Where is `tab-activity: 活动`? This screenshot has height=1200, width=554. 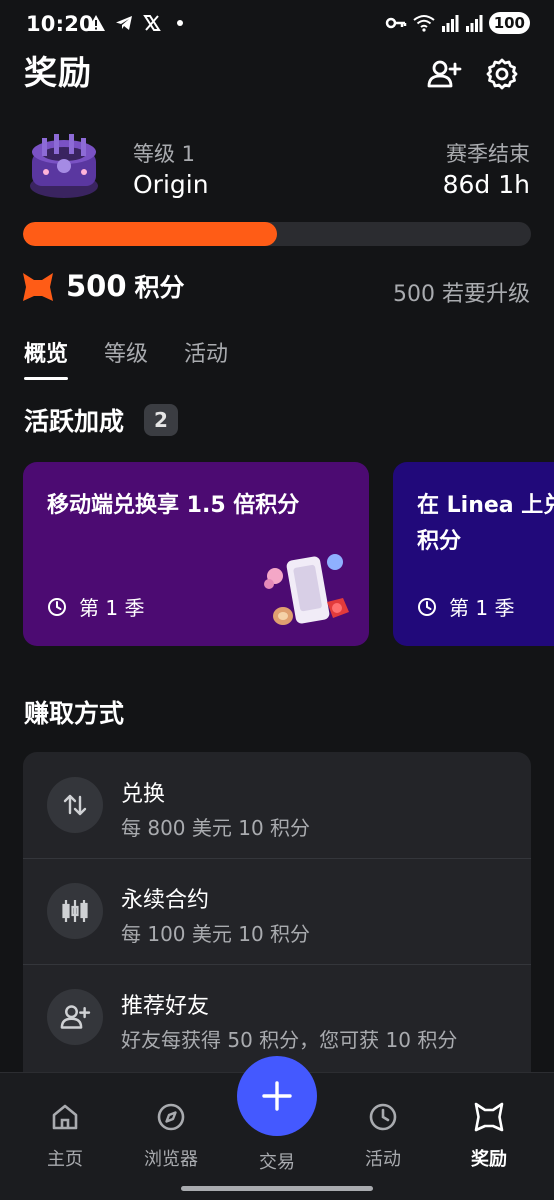
tab-activity: 活动 is located at coordinates (206, 358).